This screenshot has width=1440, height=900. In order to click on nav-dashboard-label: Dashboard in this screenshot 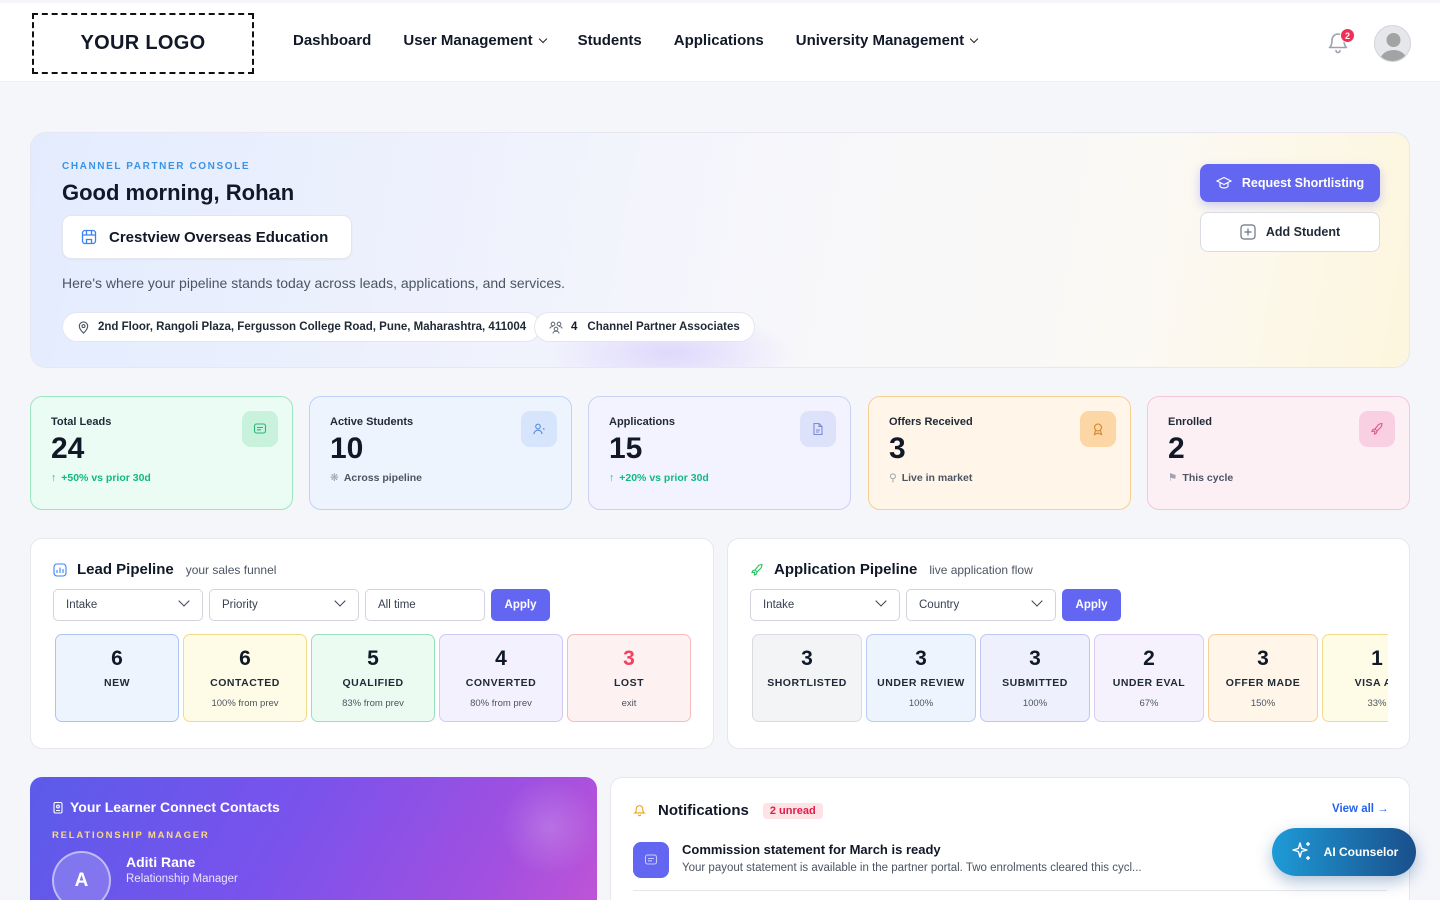, I will do `click(332, 40)`.